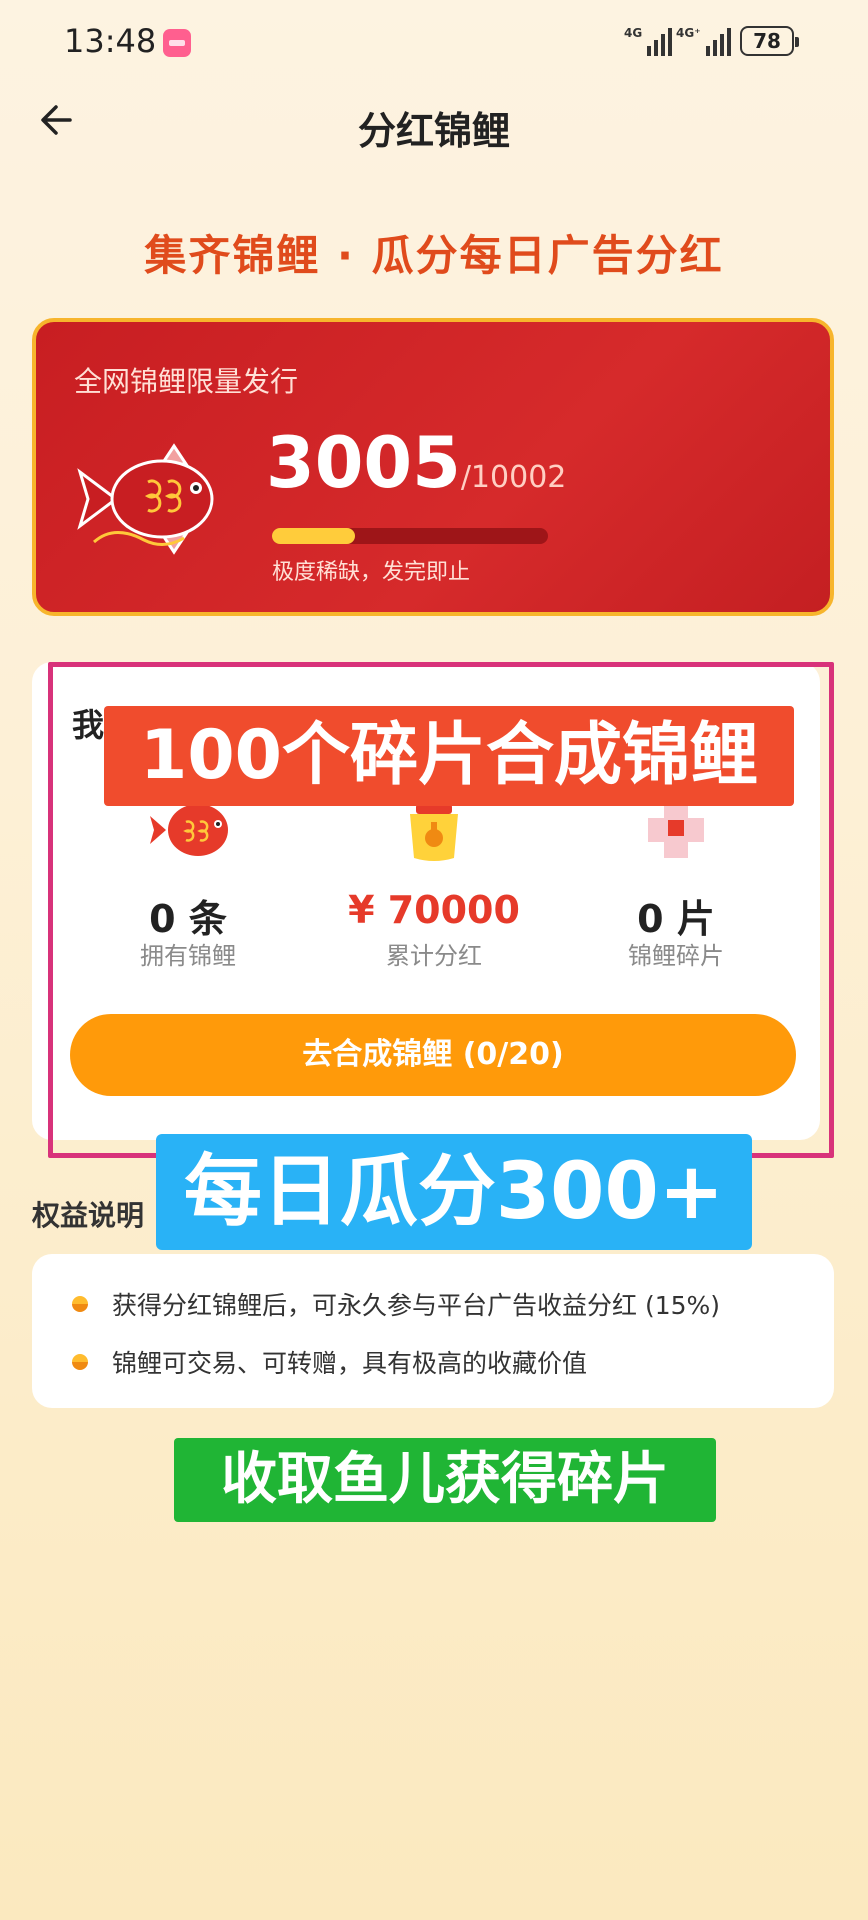 The height and width of the screenshot is (1920, 868). Describe the element at coordinates (186, 381) in the screenshot. I see `supply-label: 全网锦鲤限量发行` at that location.